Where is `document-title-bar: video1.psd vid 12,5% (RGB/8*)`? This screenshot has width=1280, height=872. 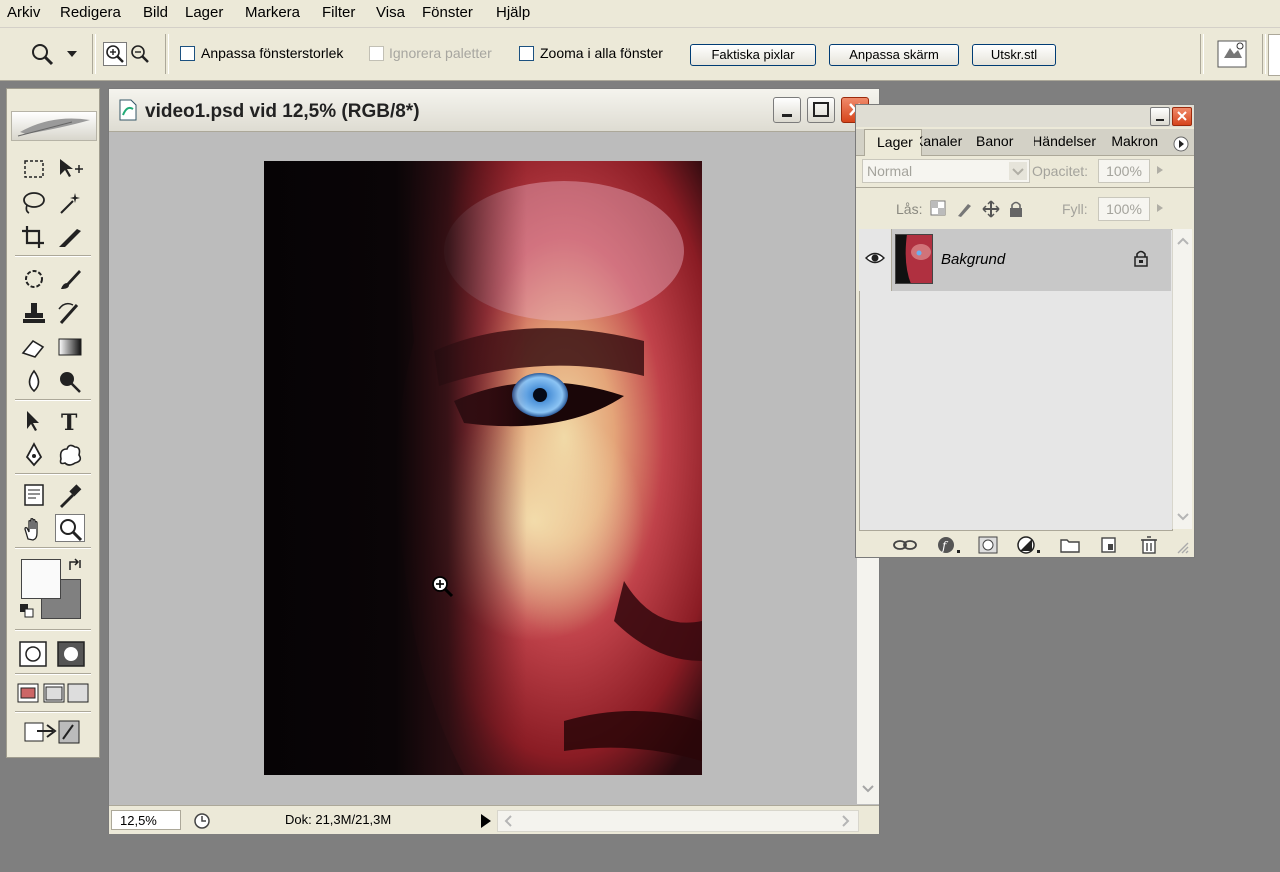 document-title-bar: video1.psd vid 12,5% (RGB/8*) is located at coordinates (494, 110).